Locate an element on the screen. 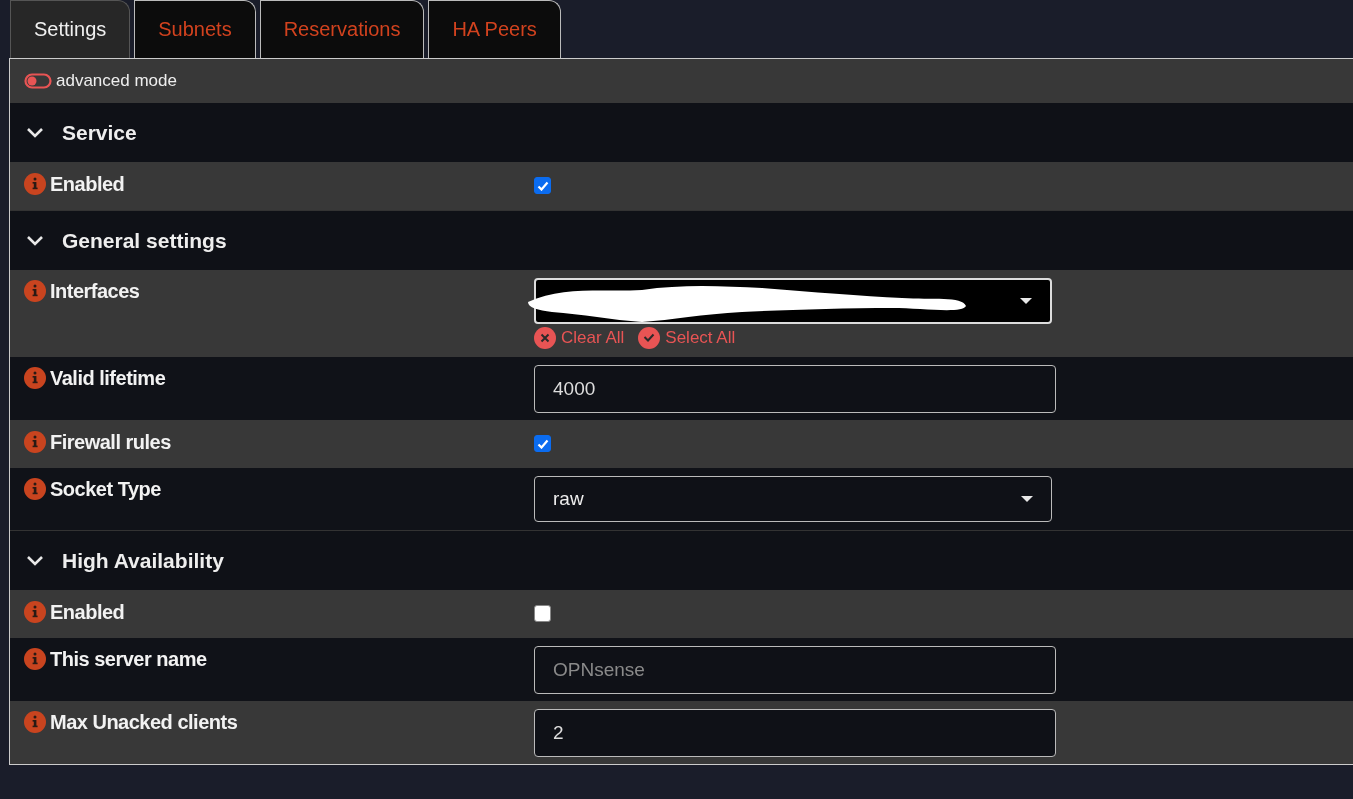 The image size is (1353, 799). section-title: High Availability is located at coordinates (143, 560).